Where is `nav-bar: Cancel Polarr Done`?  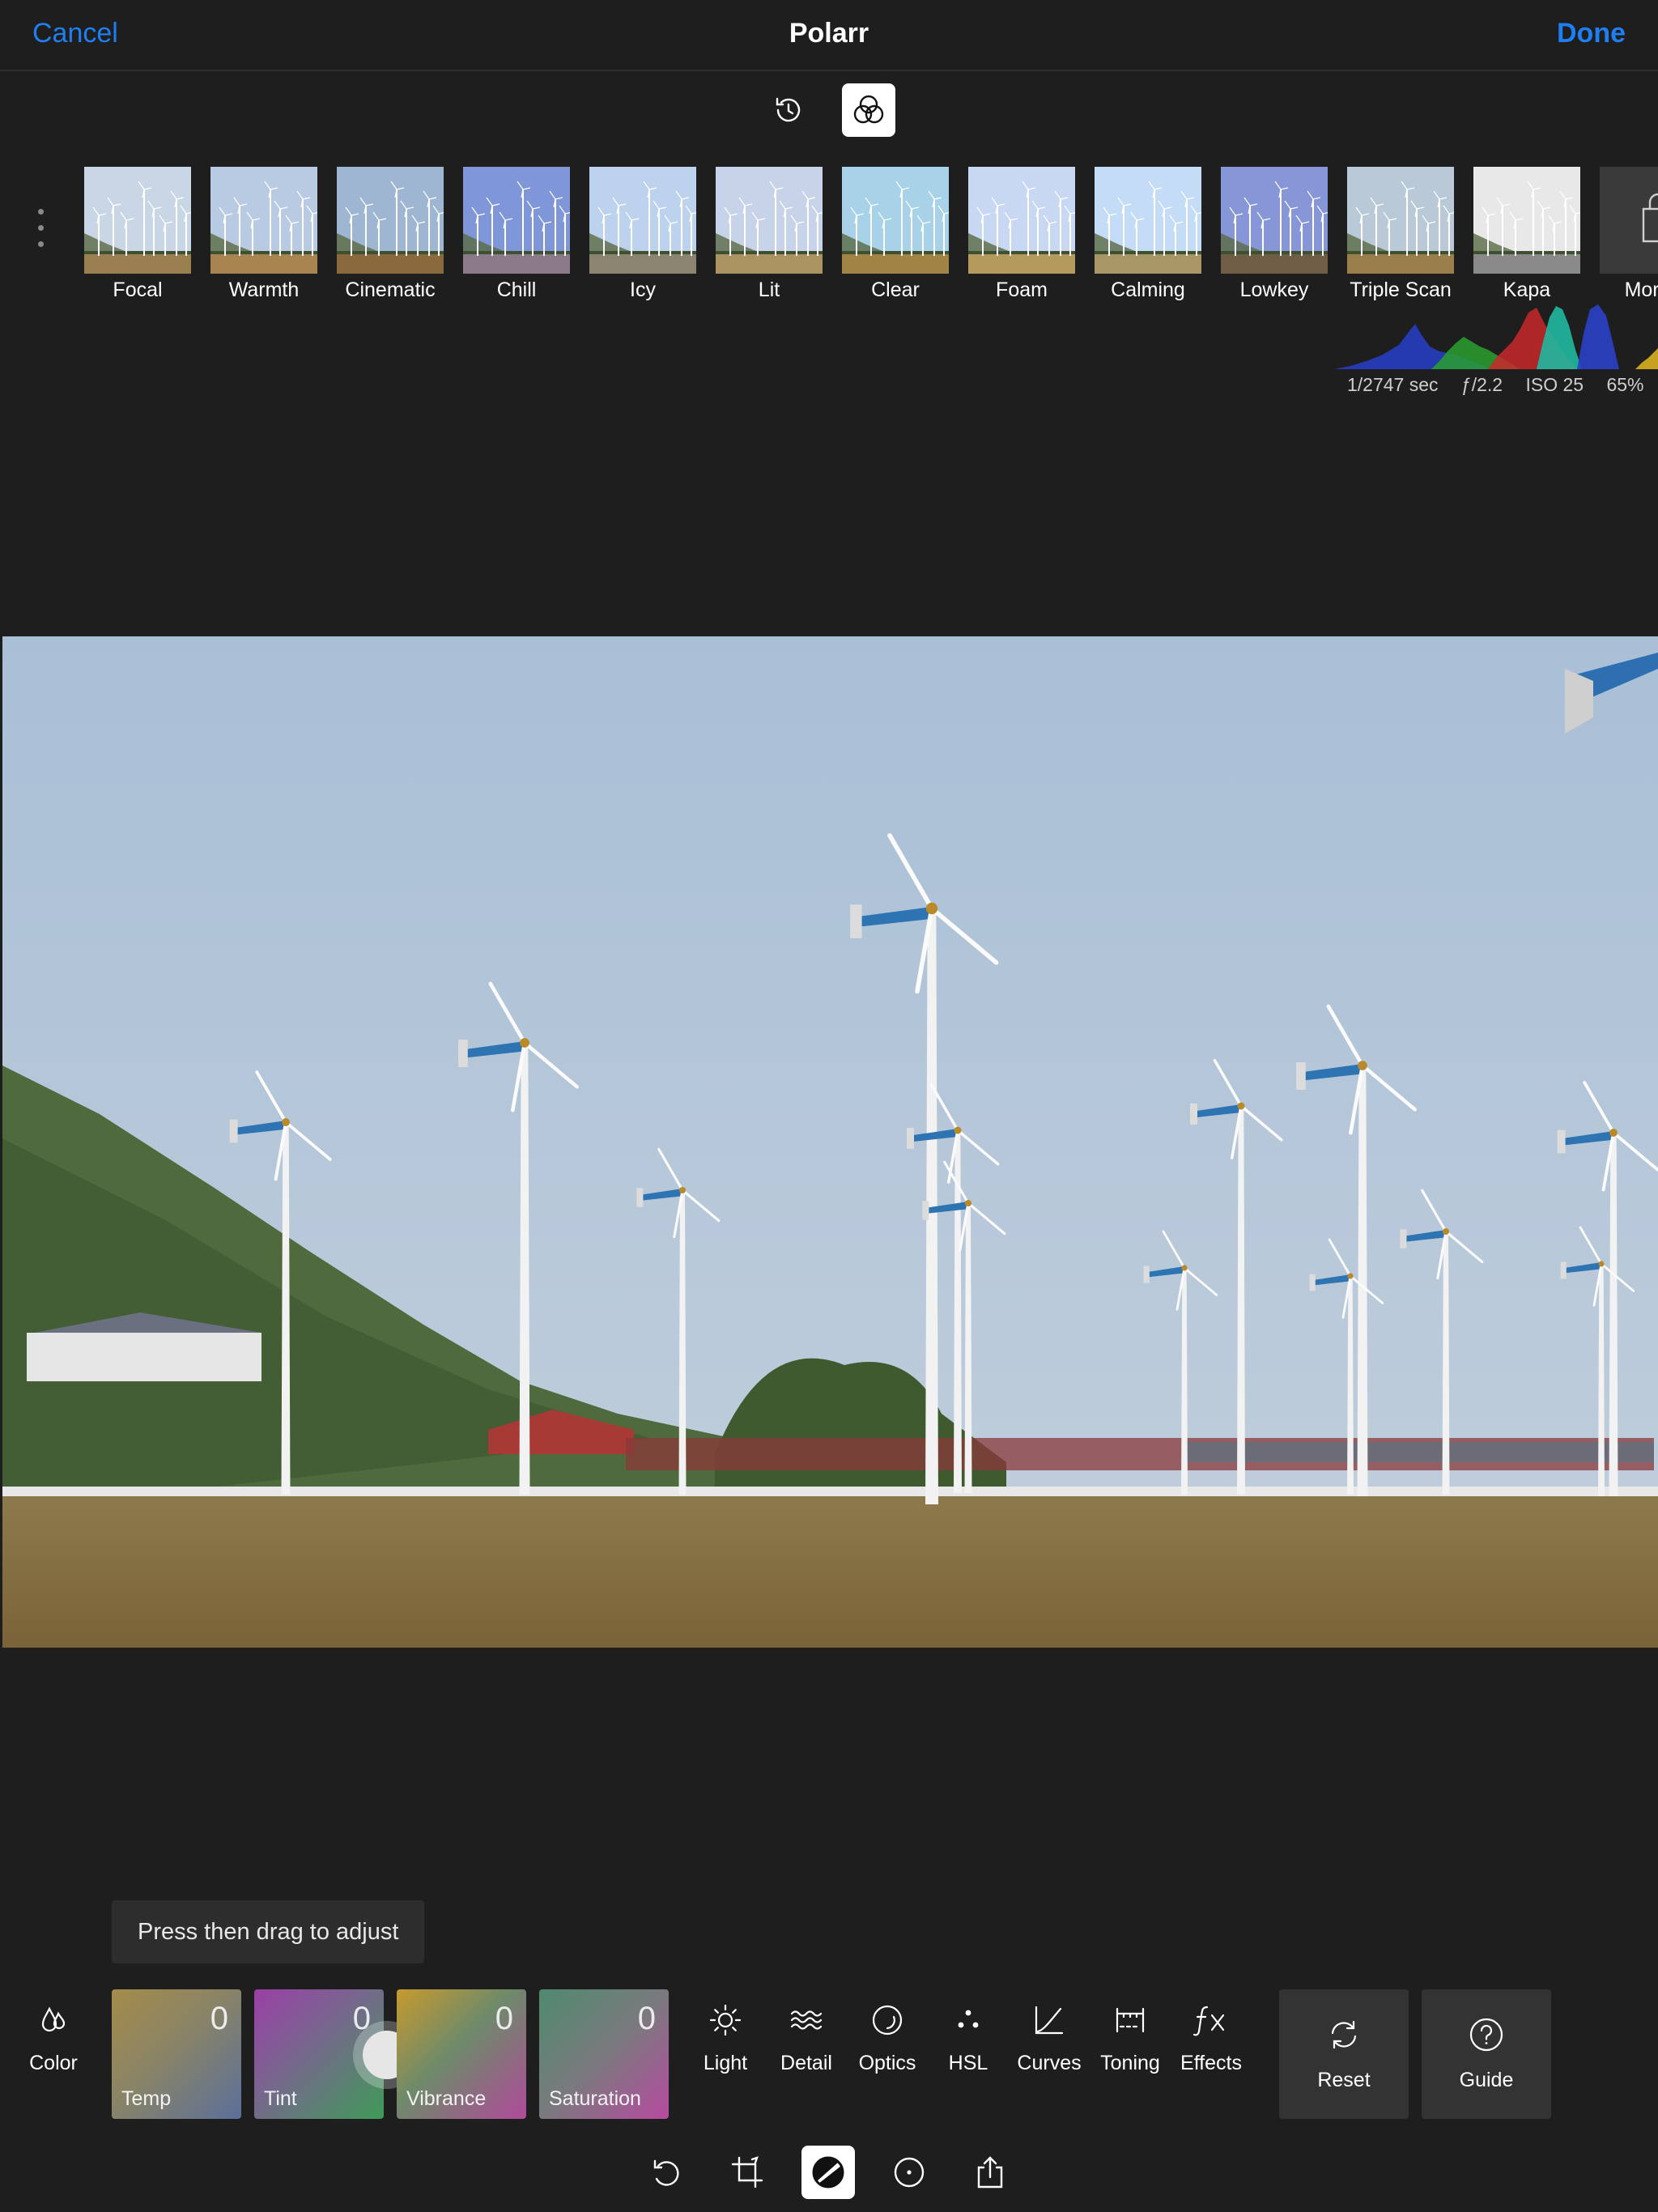
nav-bar: Cancel Polarr Done is located at coordinates (829, 36).